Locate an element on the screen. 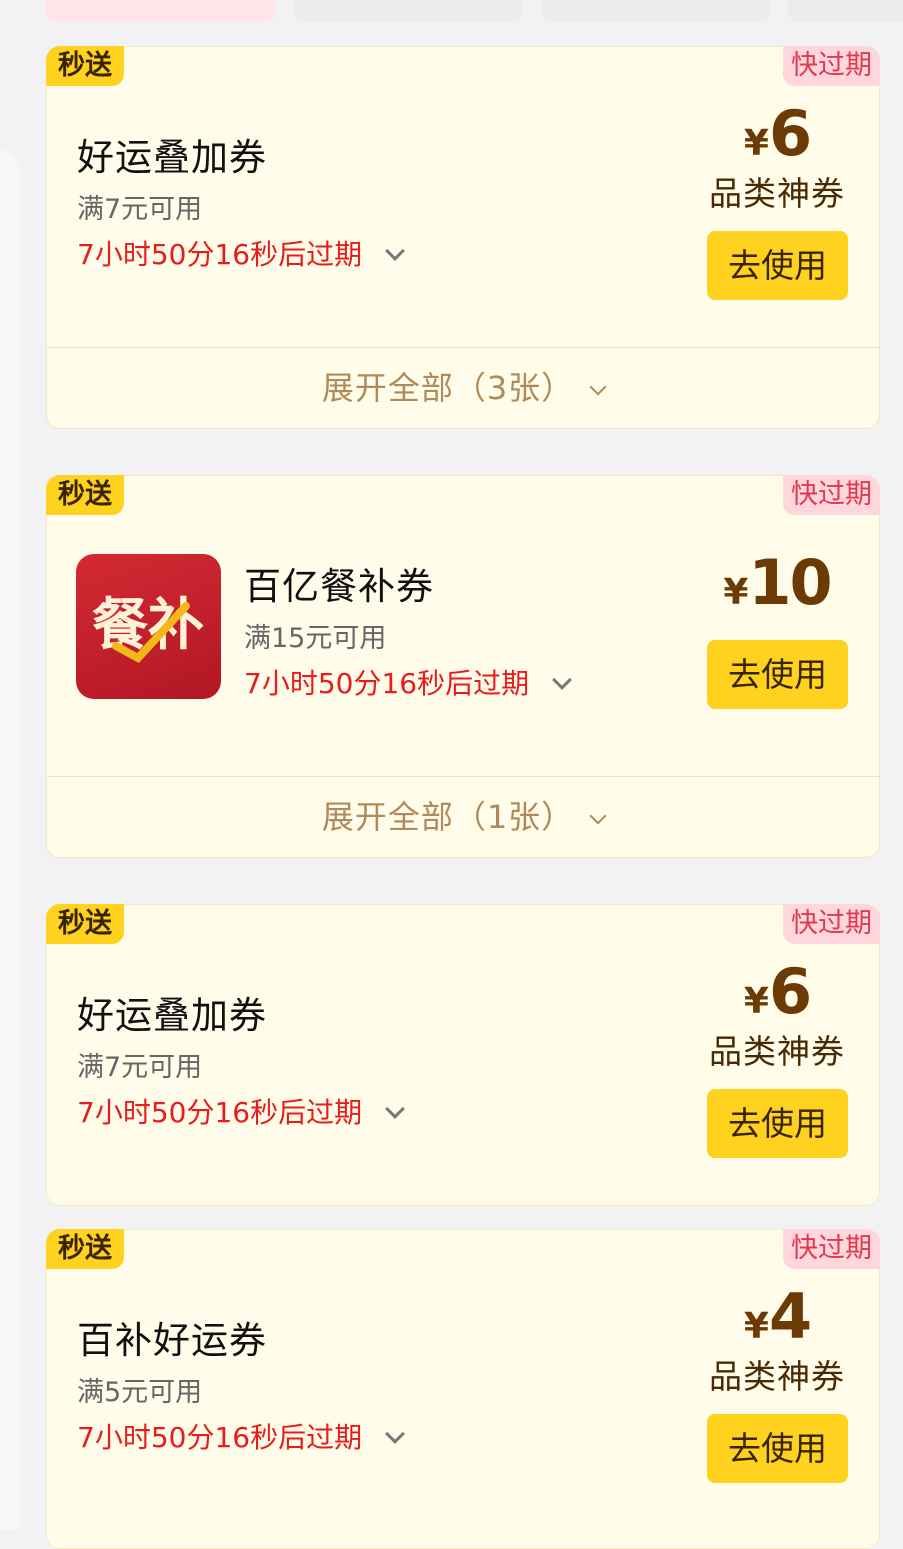 This screenshot has height=1549, width=903. expand-all-row: 展开全部（3张） is located at coordinates (463, 388).